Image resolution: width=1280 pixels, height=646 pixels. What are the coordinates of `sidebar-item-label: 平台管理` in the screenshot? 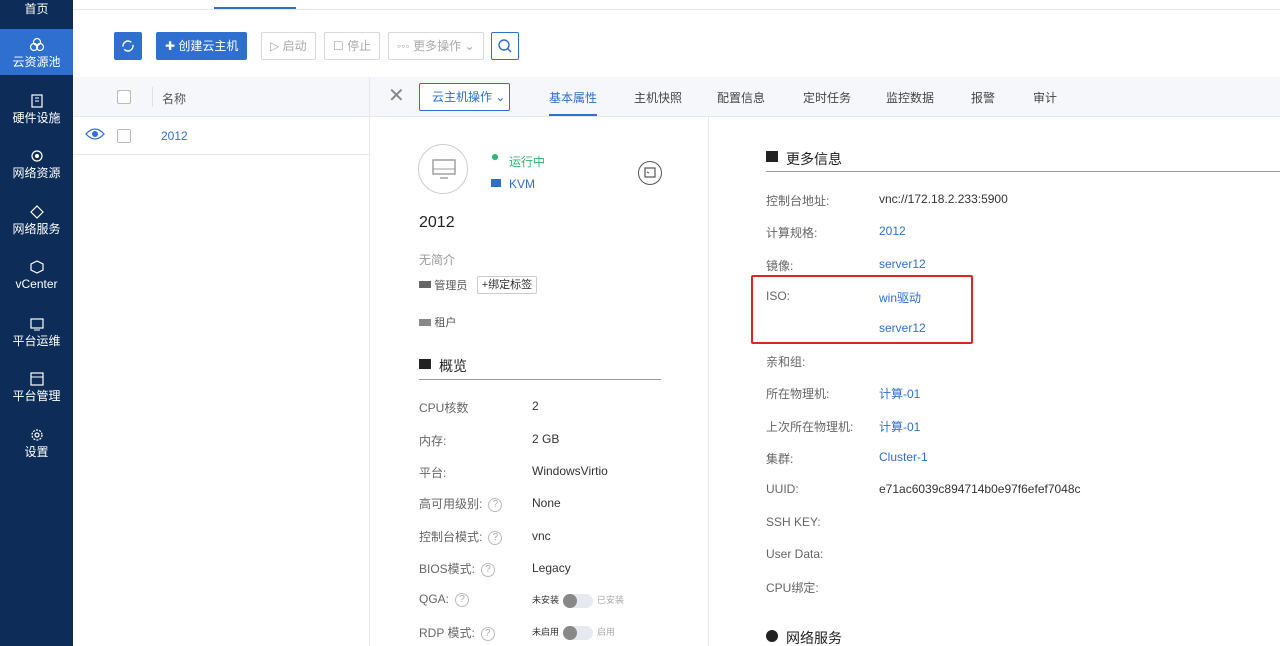 It's located at (36, 396).